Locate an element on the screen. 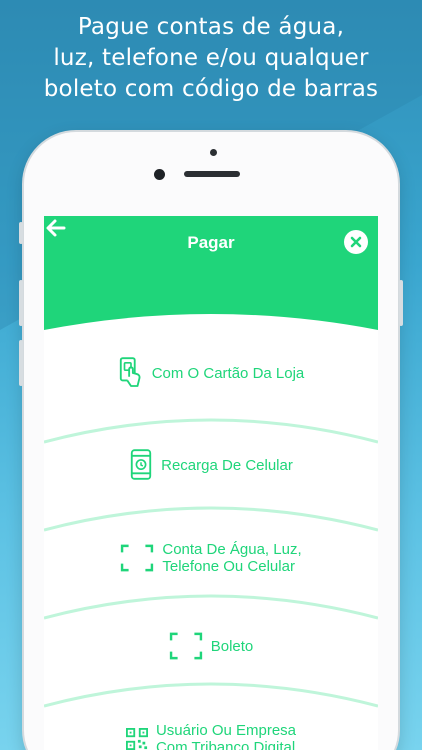 The image size is (422, 750). menu-item-label-line-1: Usuário Ou Empresa is located at coordinates (226, 730).